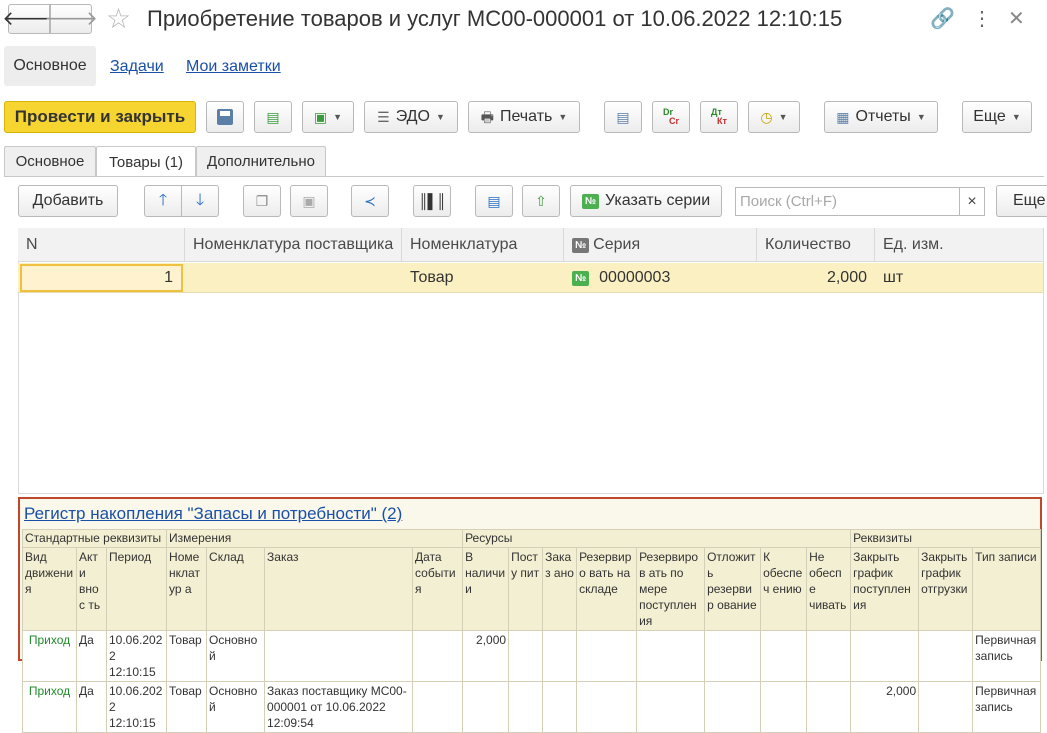 Image resolution: width=1047 pixels, height=733 pixels. Describe the element at coordinates (483, 245) in the screenshot. I see `col-item: Номенклатура` at that location.